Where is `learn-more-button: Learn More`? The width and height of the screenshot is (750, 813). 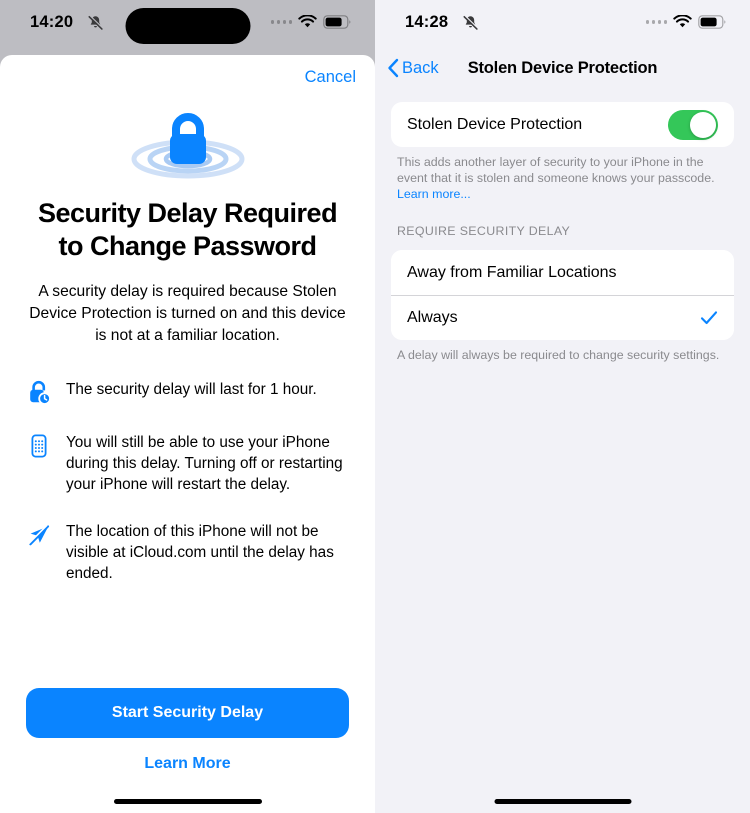
learn-more-button: Learn More is located at coordinates (187, 764).